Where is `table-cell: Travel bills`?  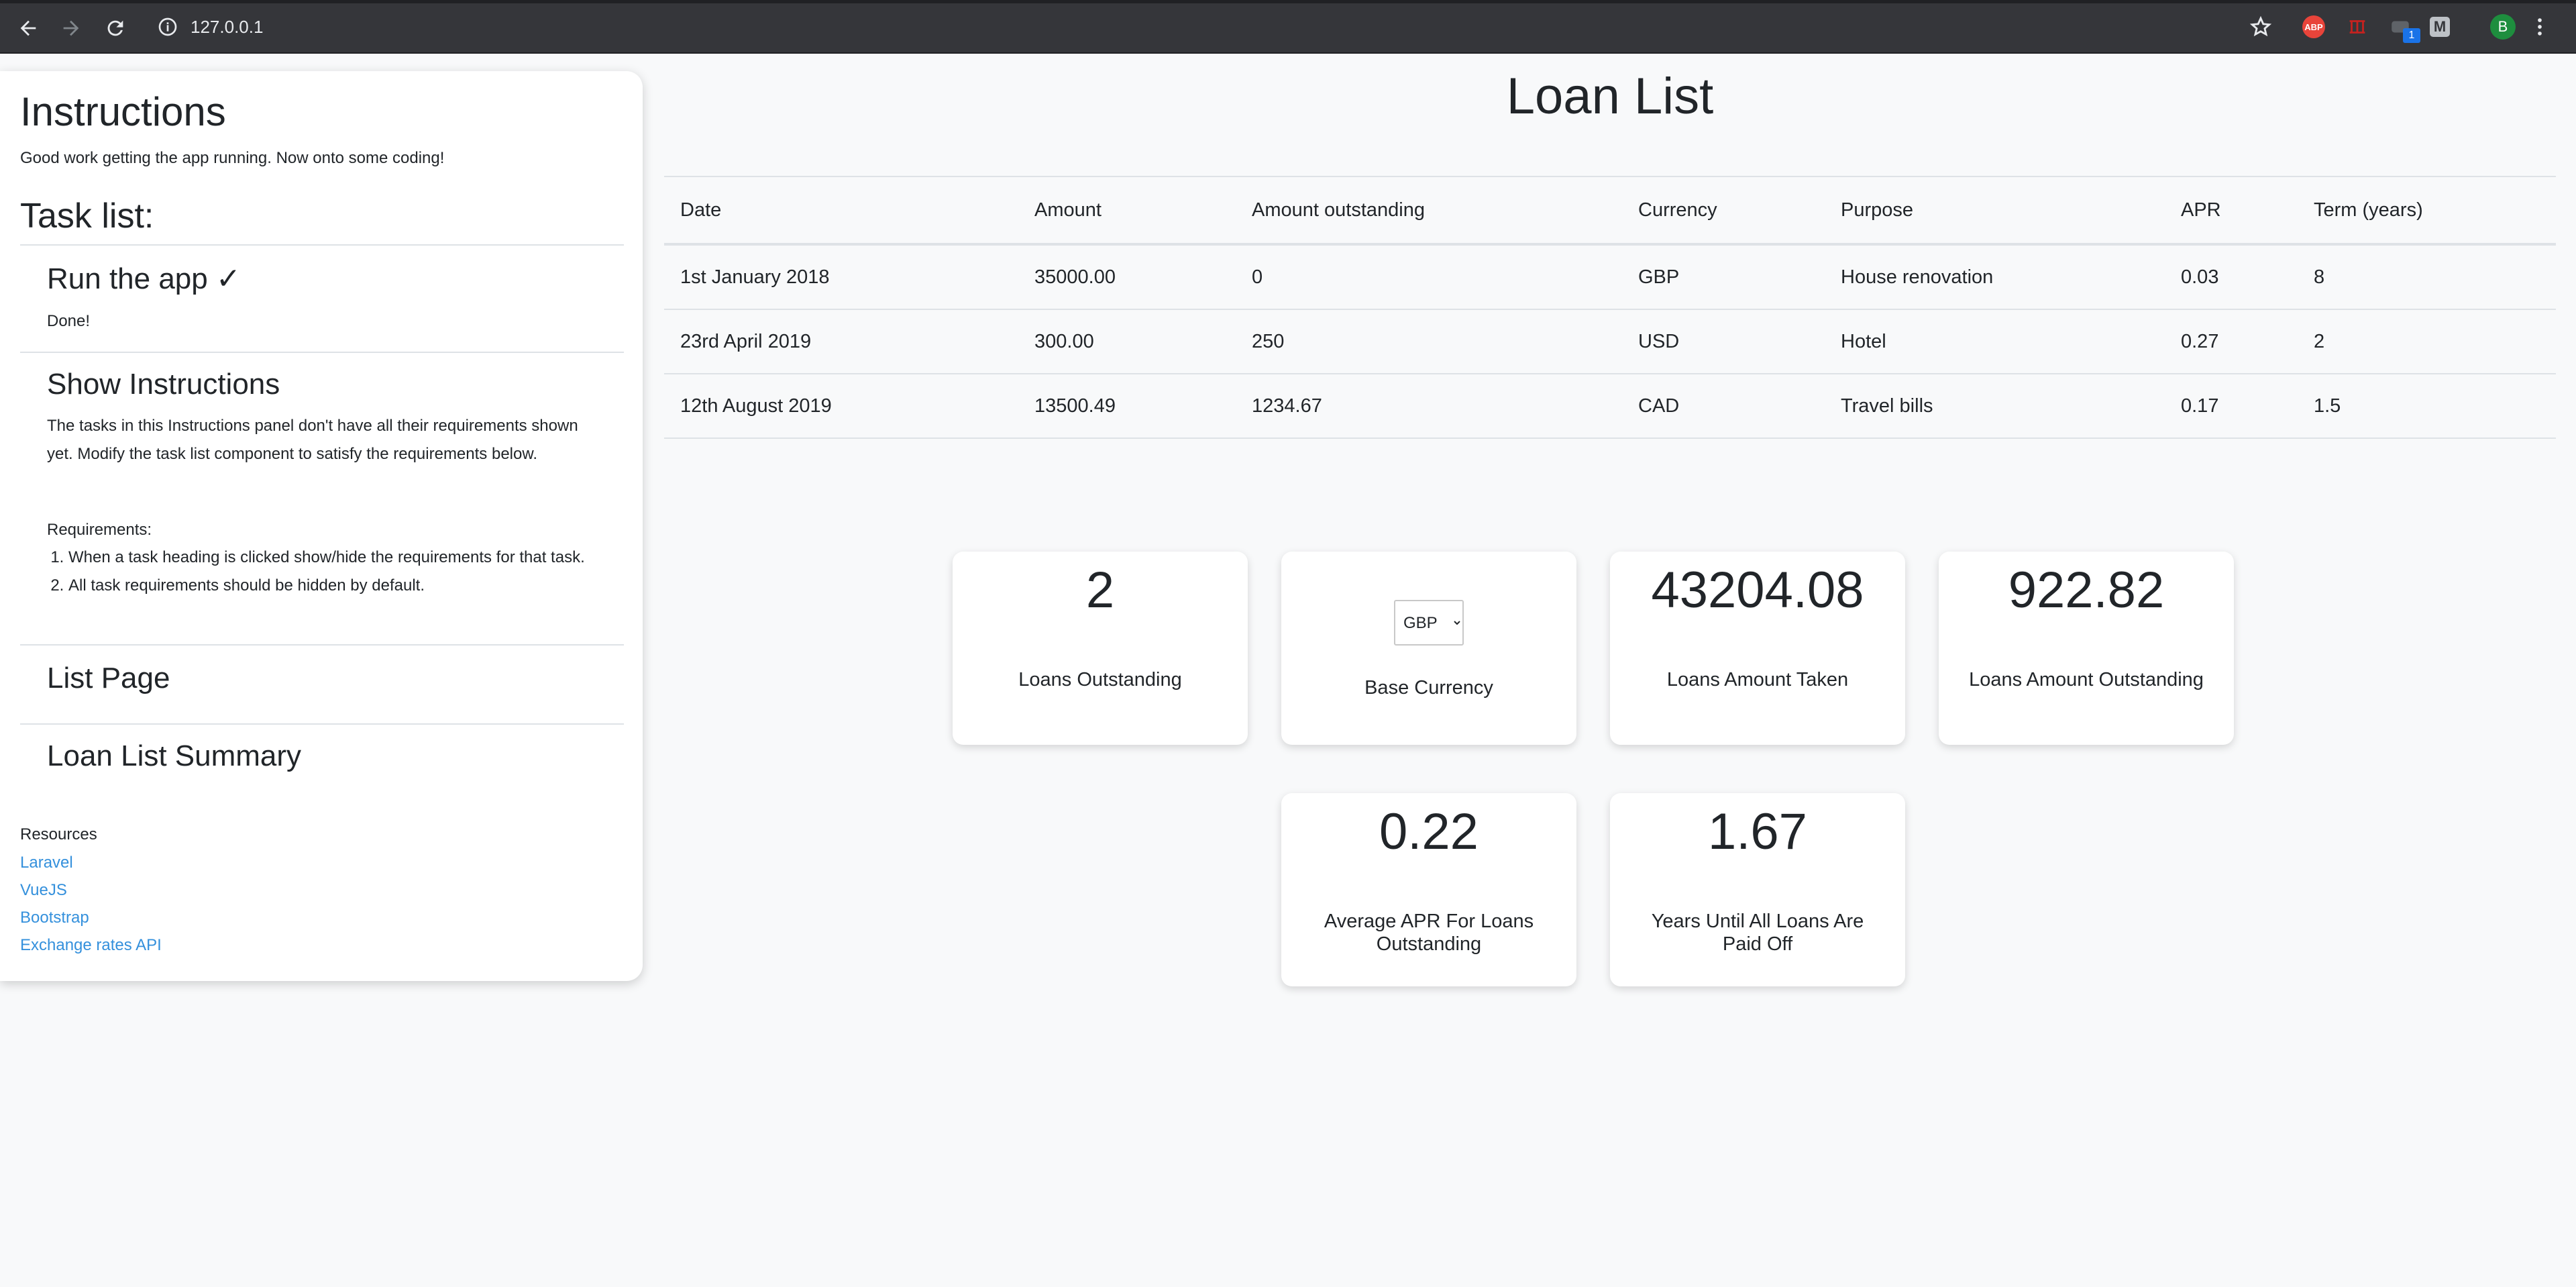 table-cell: Travel bills is located at coordinates (1995, 406).